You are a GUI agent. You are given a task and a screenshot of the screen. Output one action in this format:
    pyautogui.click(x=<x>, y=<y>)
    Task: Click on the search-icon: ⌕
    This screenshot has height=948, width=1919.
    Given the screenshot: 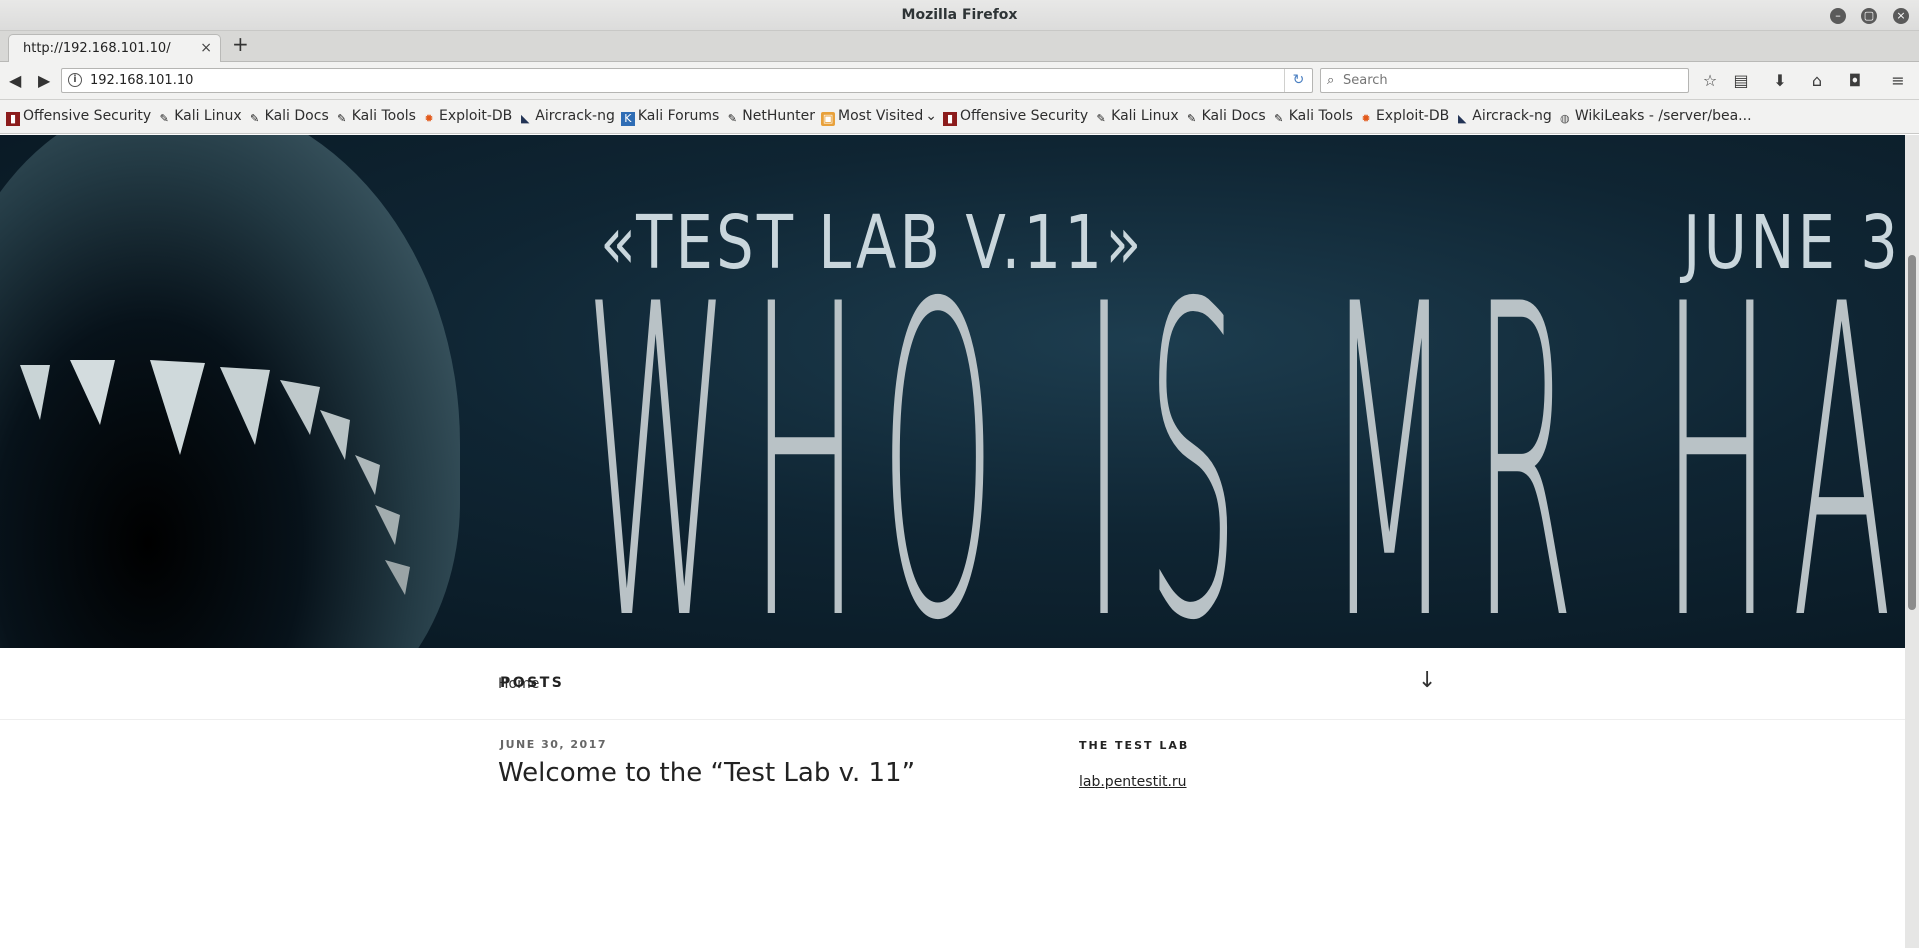 What is the action you would take?
    pyautogui.click(x=1331, y=80)
    